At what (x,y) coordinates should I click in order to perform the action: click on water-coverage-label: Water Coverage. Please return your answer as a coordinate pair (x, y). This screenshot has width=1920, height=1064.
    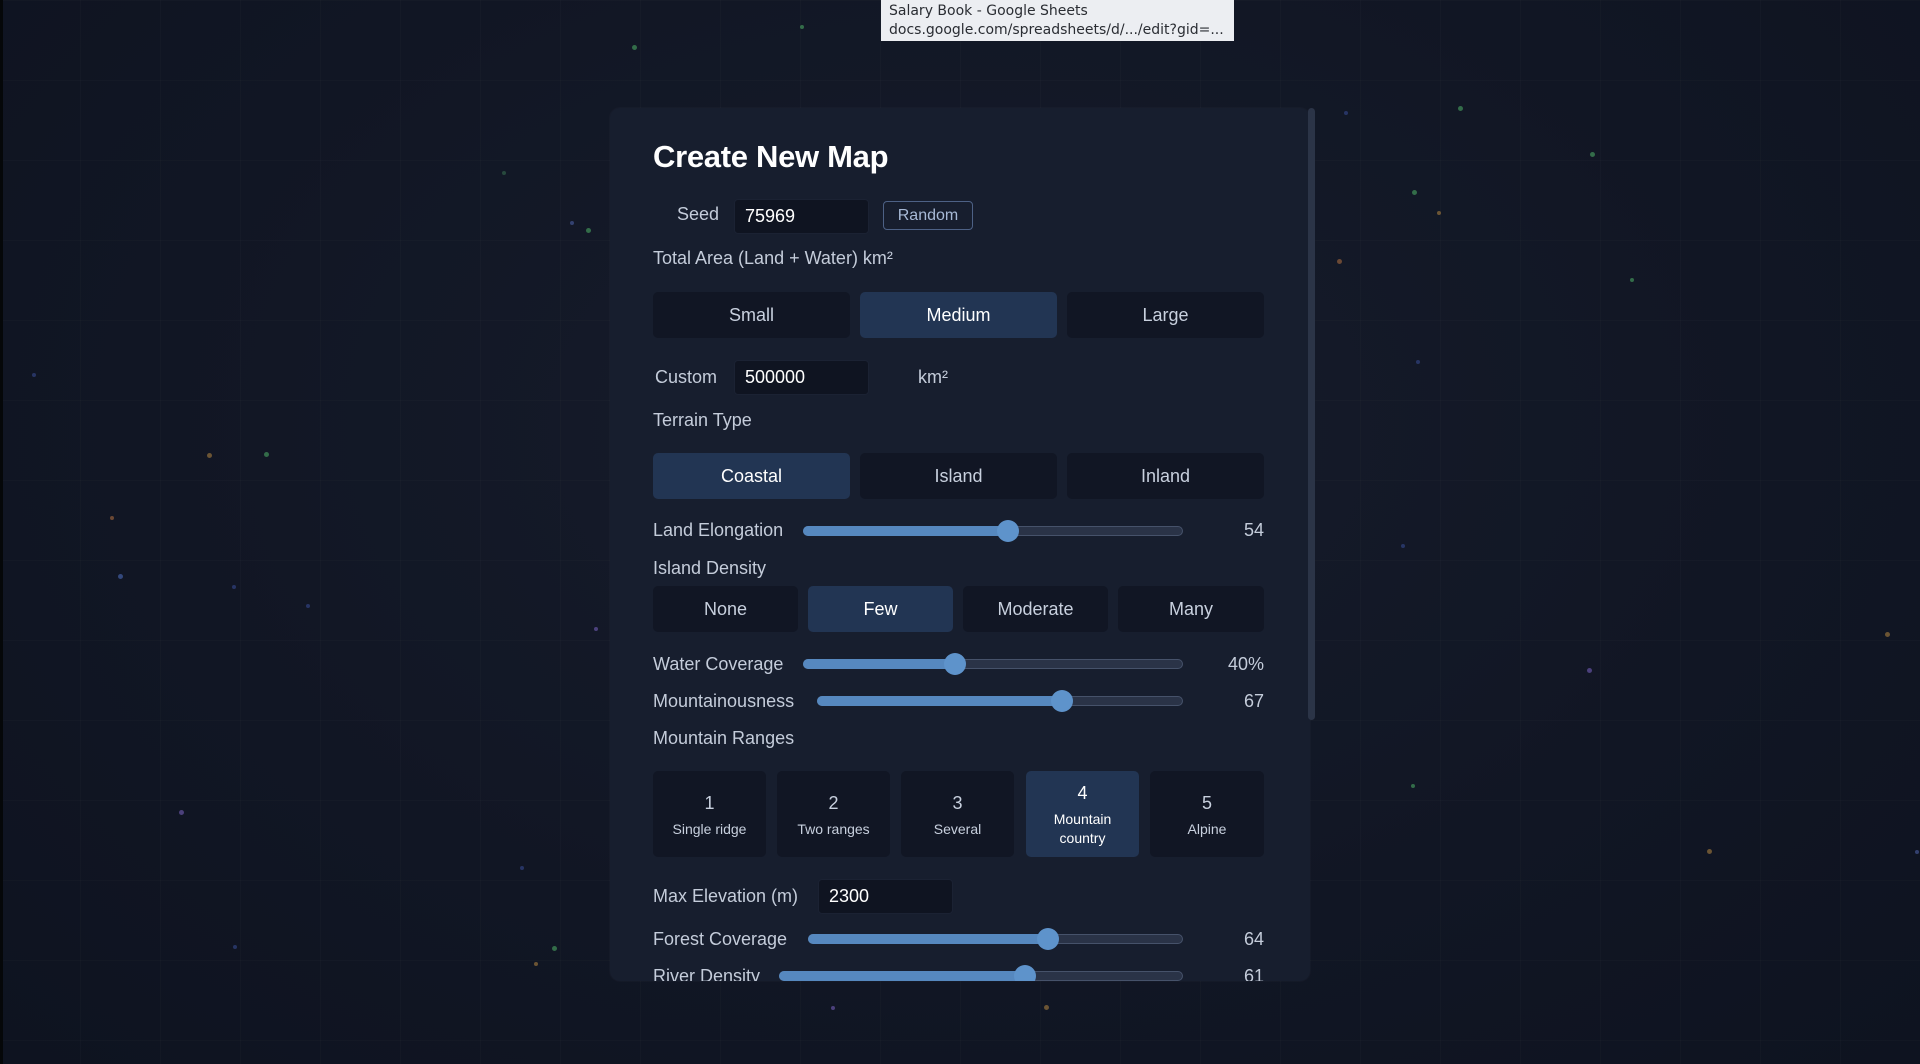
    Looking at the image, I should click on (718, 664).